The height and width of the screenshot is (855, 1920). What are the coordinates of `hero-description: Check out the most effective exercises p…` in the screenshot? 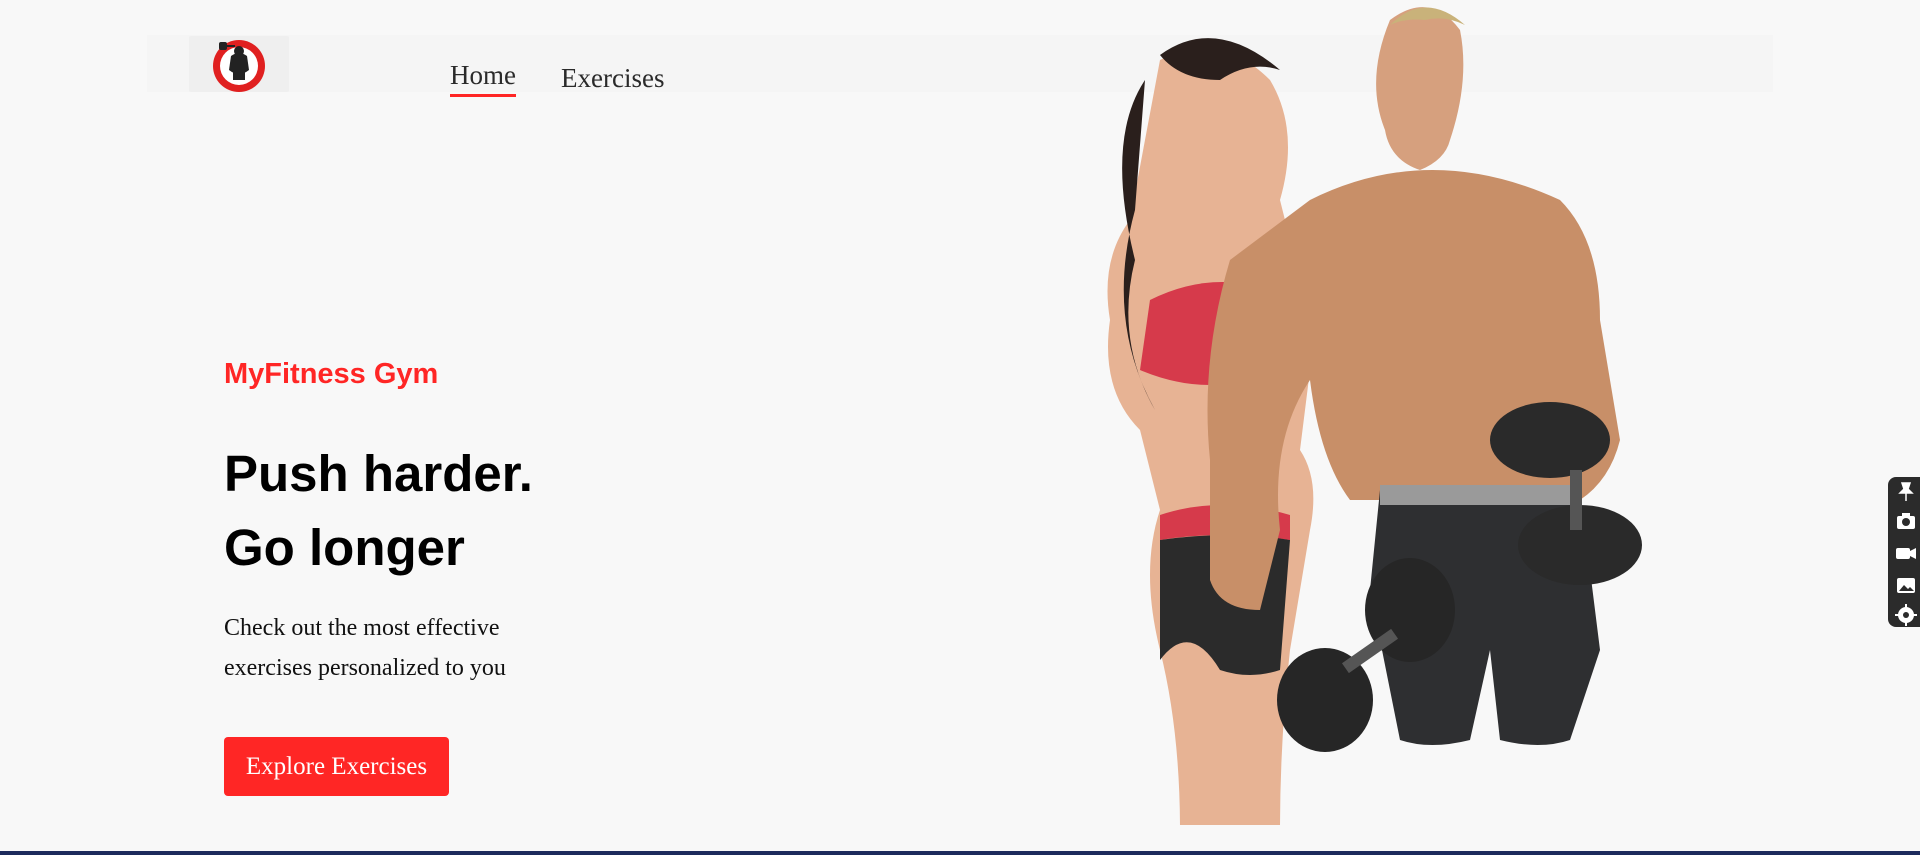 It's located at (365, 648).